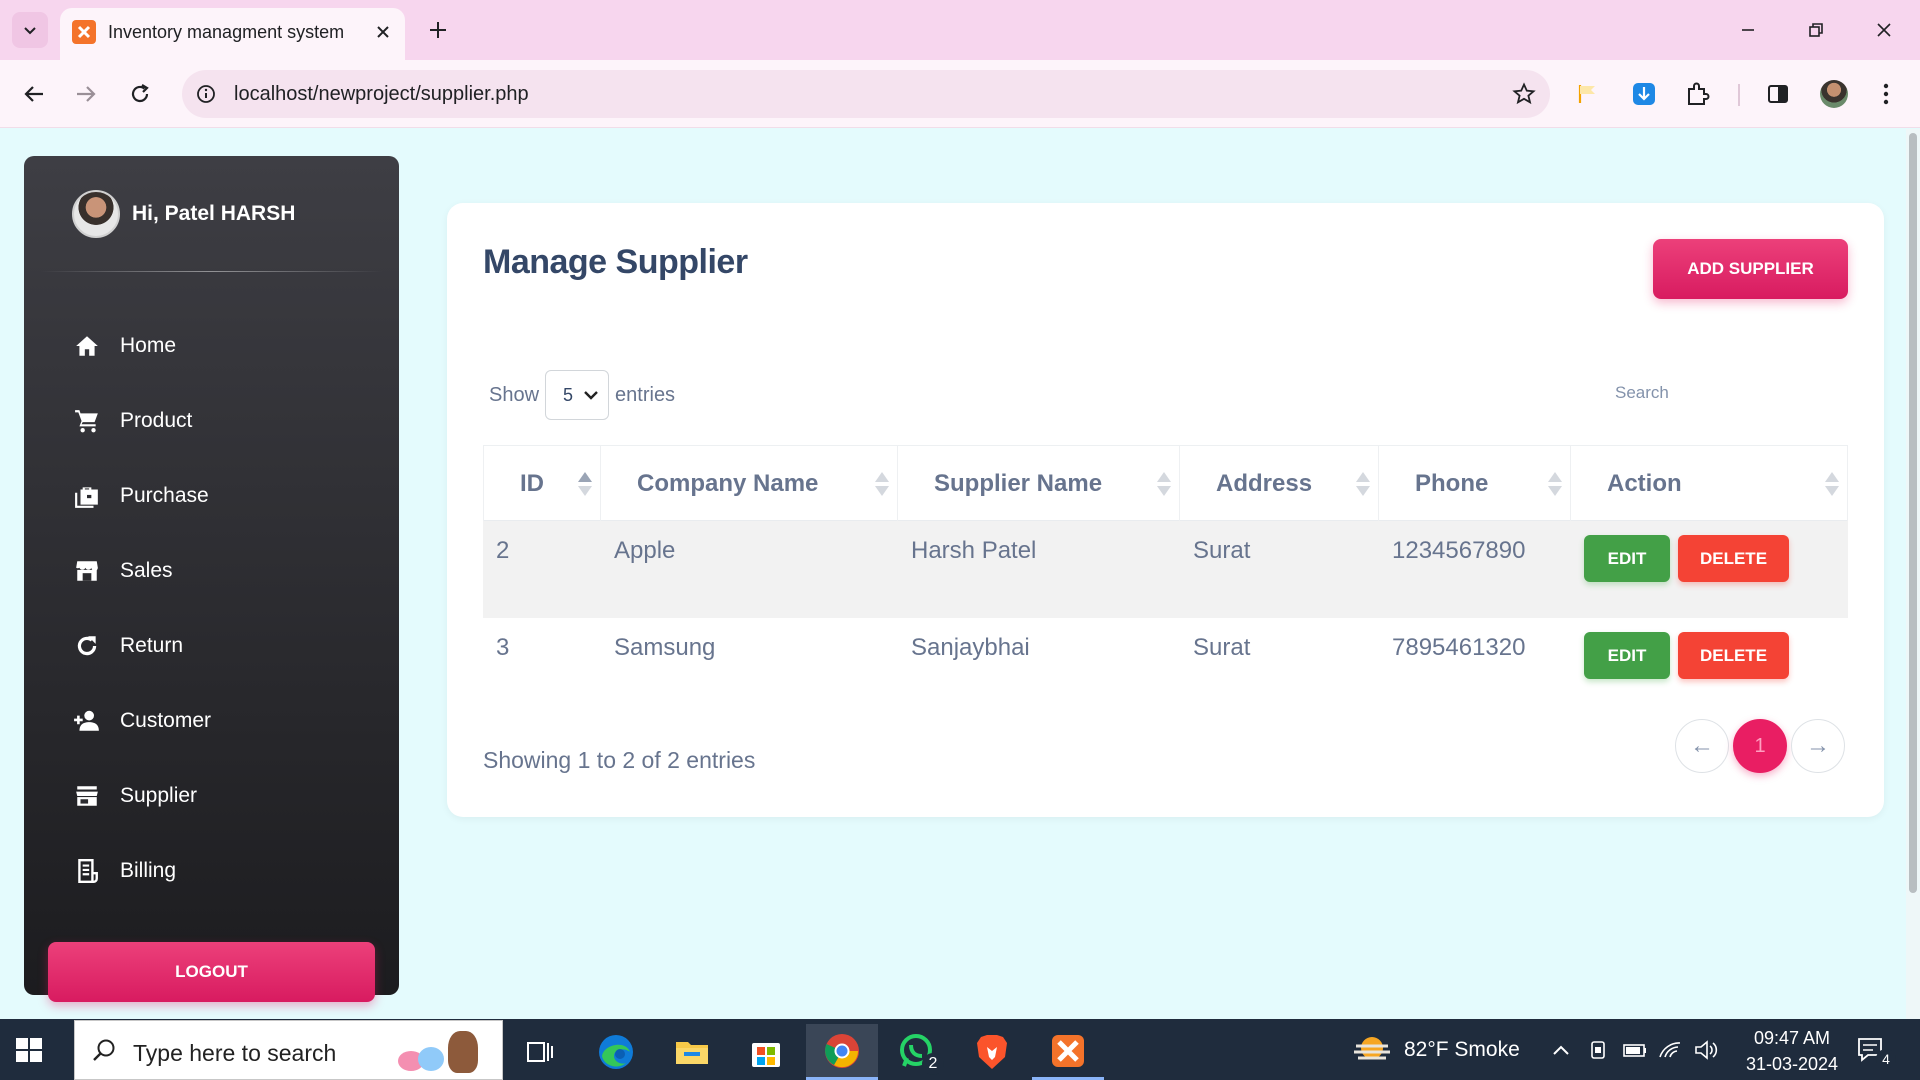 The width and height of the screenshot is (1920, 1080). Describe the element at coordinates (288, 1050) in the screenshot. I see `taskbar-search-box: Type here to search` at that location.